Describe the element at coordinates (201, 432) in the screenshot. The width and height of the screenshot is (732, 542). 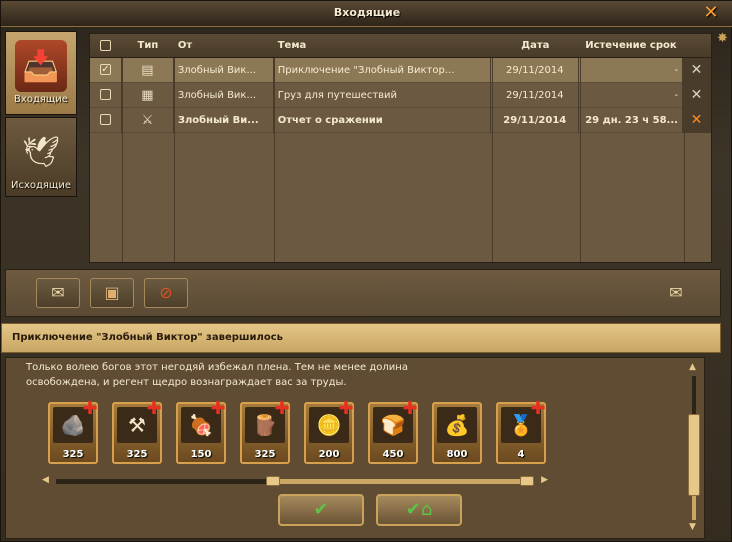
I see `reward-item: 🍖 ✚ 150` at that location.